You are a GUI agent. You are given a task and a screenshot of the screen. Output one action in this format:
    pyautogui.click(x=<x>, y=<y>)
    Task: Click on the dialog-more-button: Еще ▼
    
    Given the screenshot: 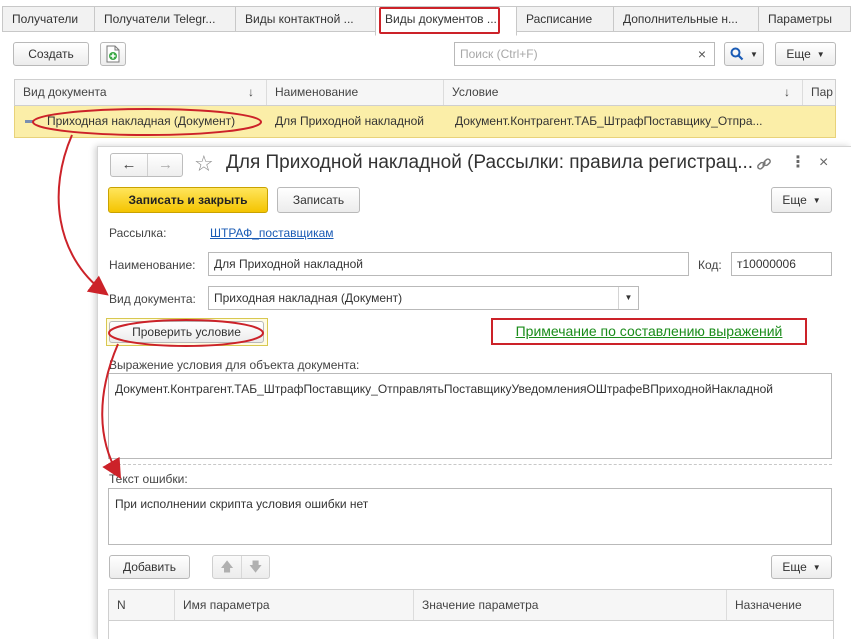 What is the action you would take?
    pyautogui.click(x=801, y=200)
    